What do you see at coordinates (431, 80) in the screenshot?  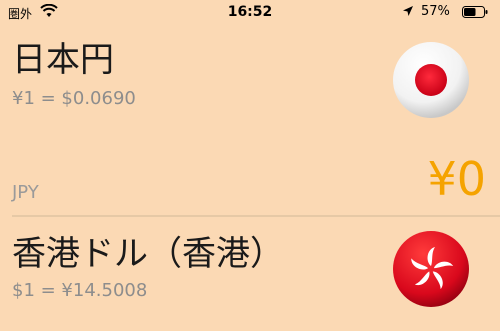 I see `japan-flag-icon` at bounding box center [431, 80].